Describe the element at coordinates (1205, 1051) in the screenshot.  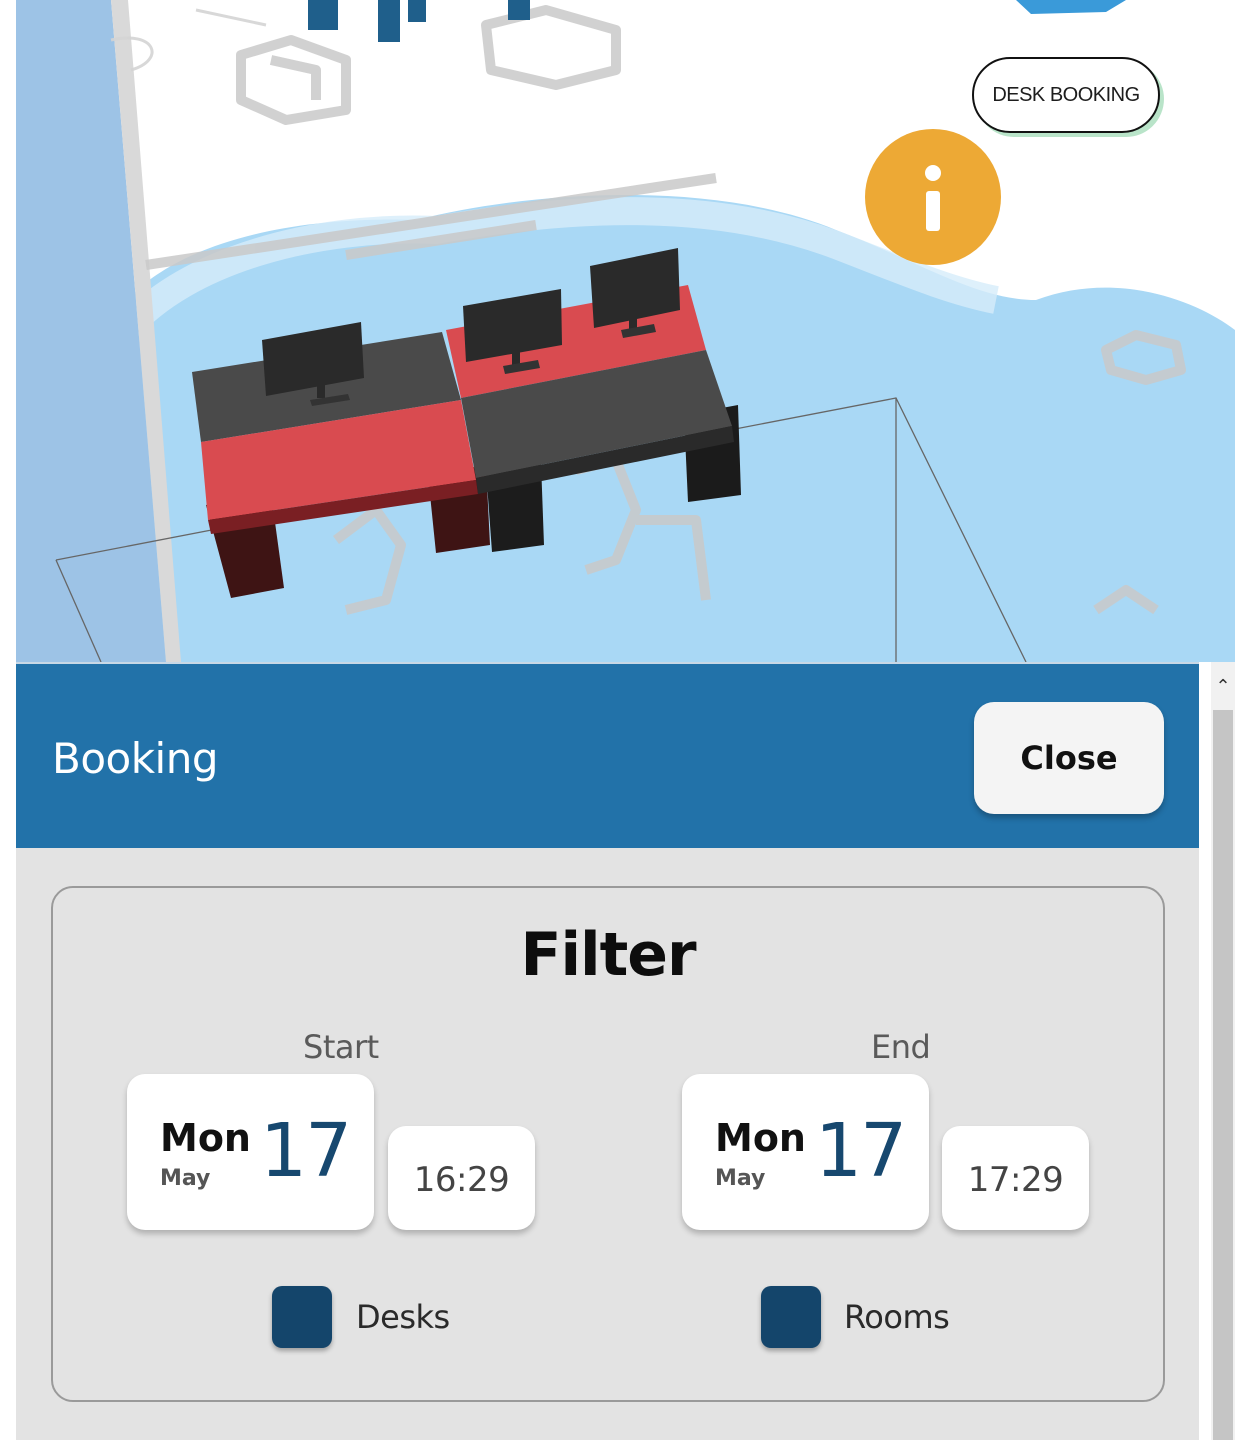
I see `panel-gap` at that location.